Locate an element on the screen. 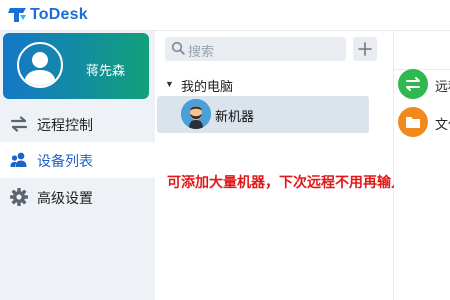  transfer-arrows-icon is located at coordinates (19, 124).